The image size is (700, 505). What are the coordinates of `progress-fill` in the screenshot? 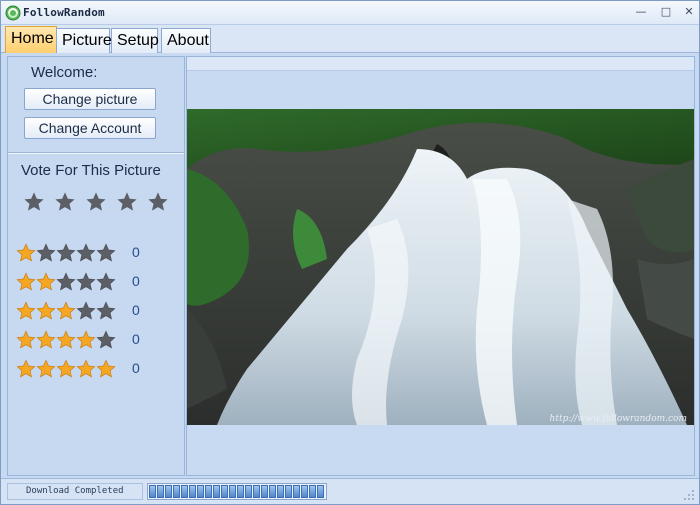 It's located at (237, 491).